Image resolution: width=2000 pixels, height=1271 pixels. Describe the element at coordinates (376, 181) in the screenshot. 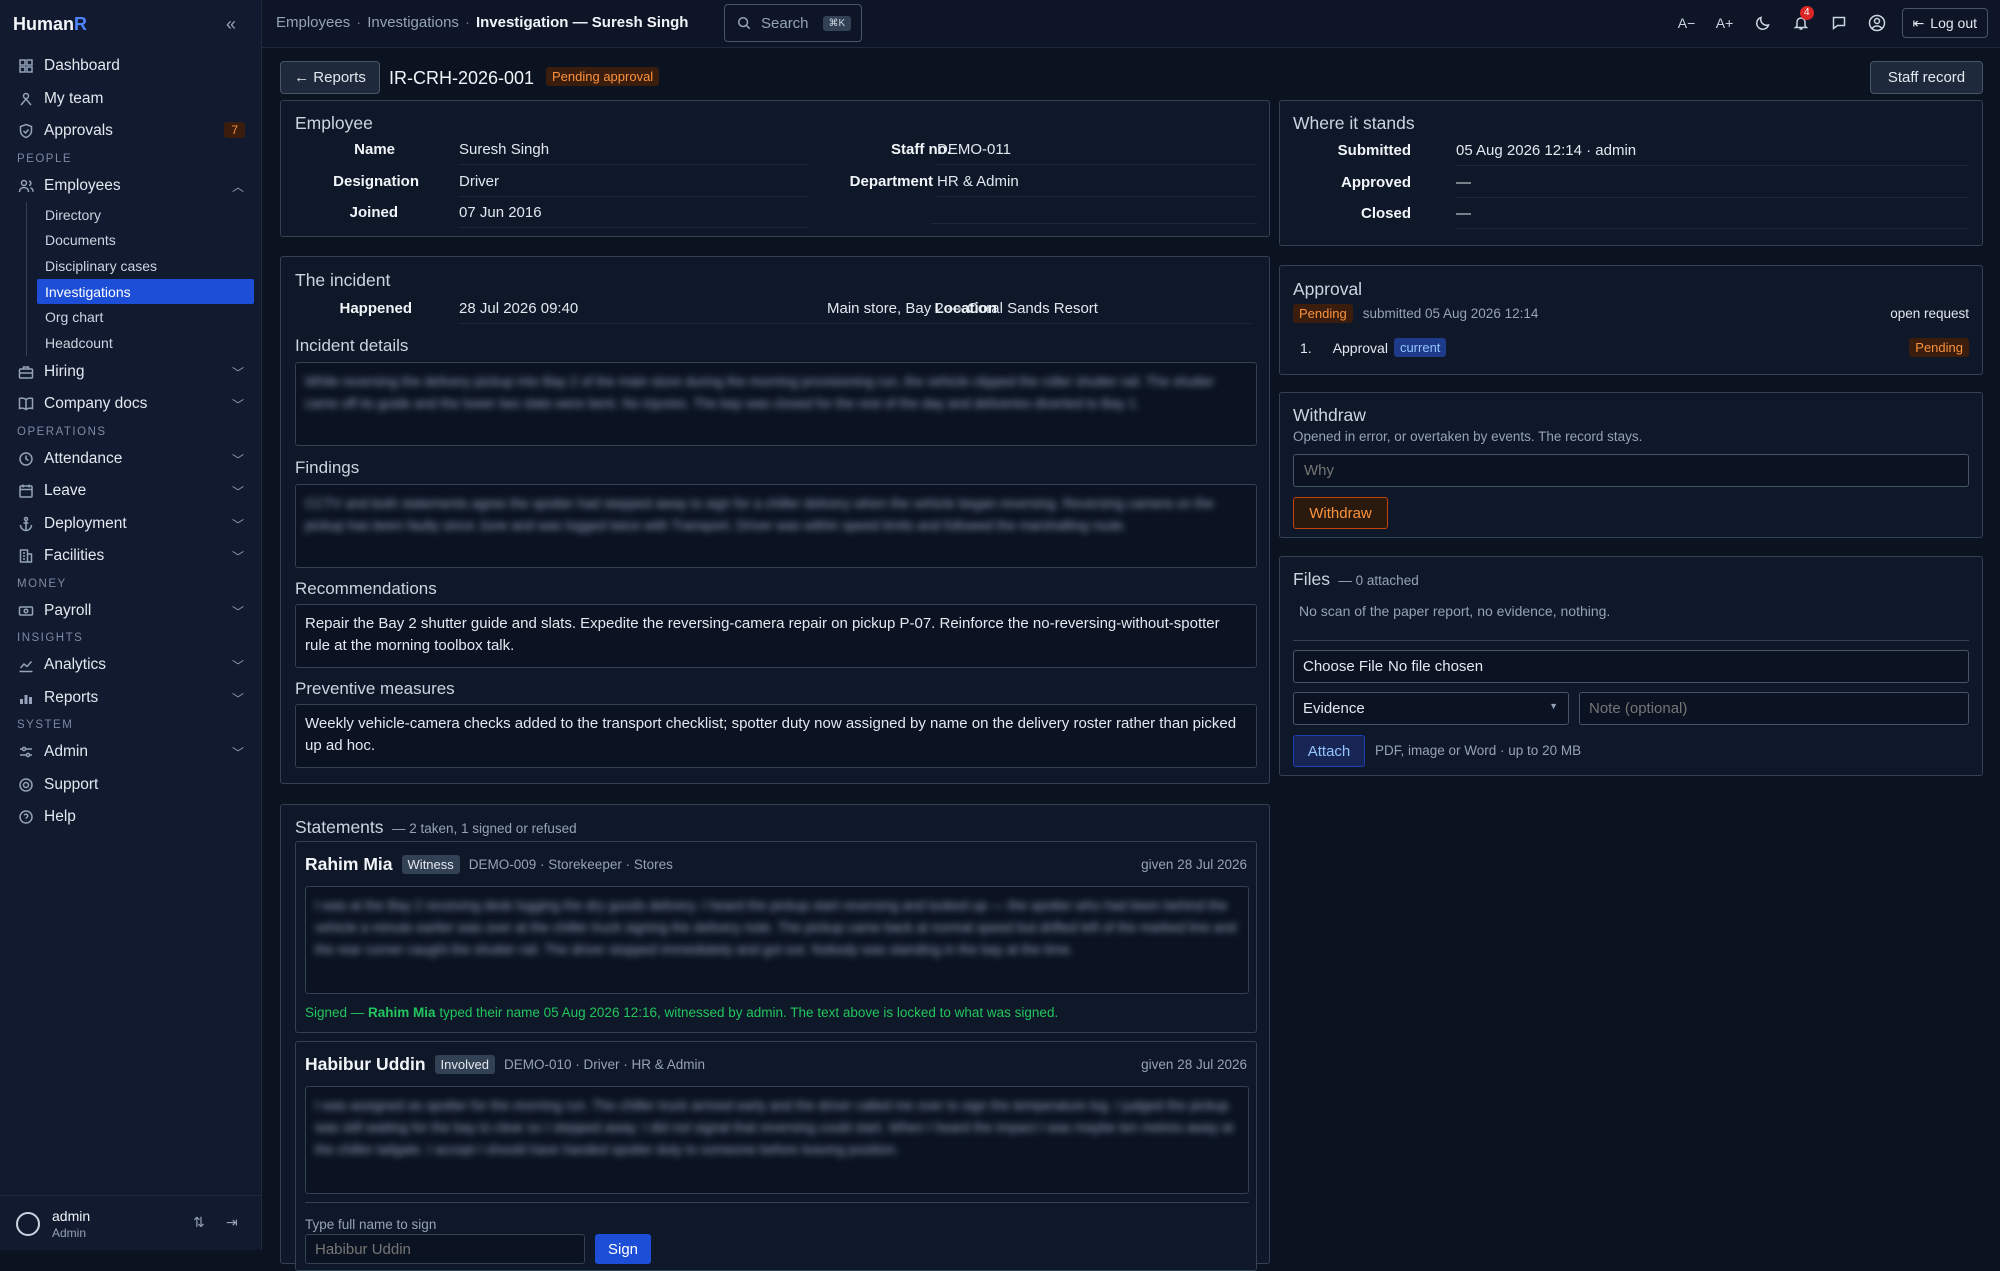

I see `field-label: Designation` at that location.